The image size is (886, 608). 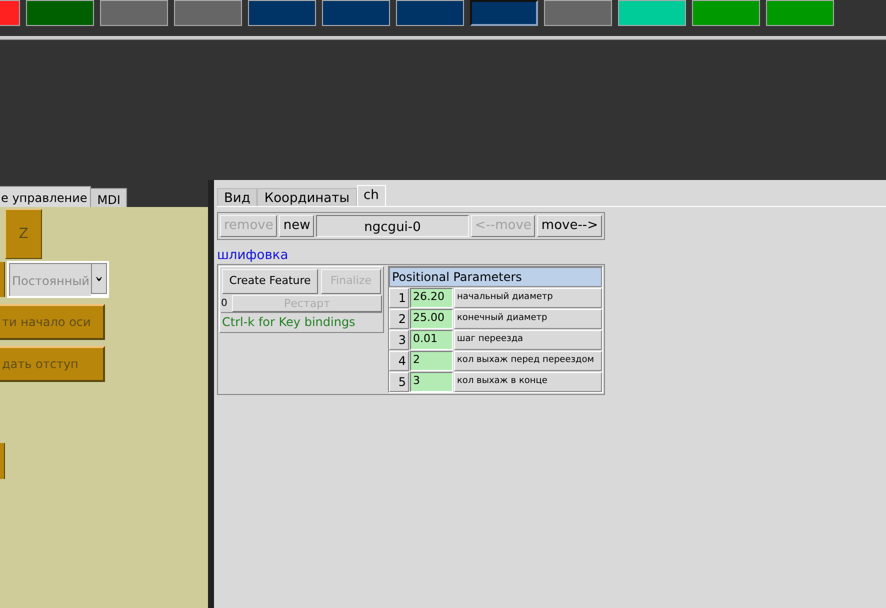 I want to click on param-label: кол выхаж в конце, so click(x=528, y=382).